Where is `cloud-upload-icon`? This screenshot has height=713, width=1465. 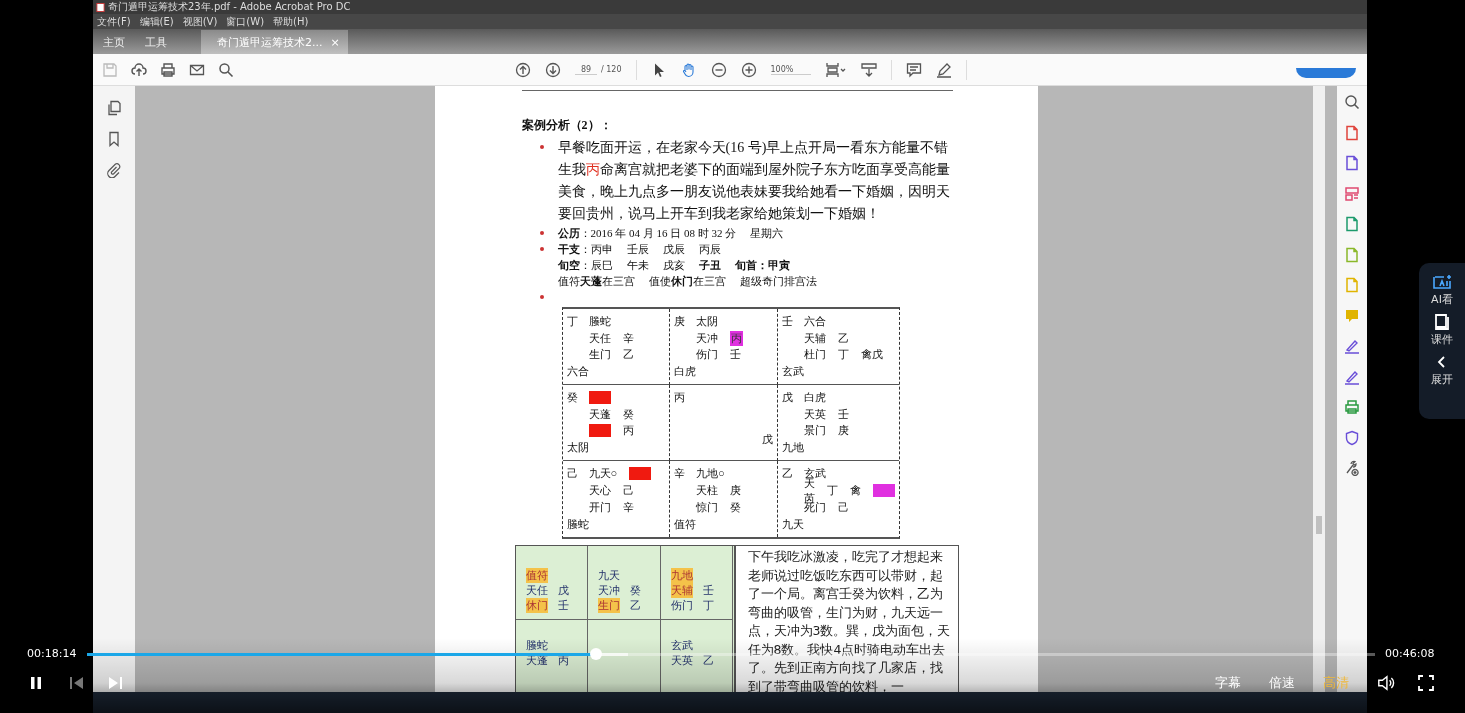 cloud-upload-icon is located at coordinates (139, 69).